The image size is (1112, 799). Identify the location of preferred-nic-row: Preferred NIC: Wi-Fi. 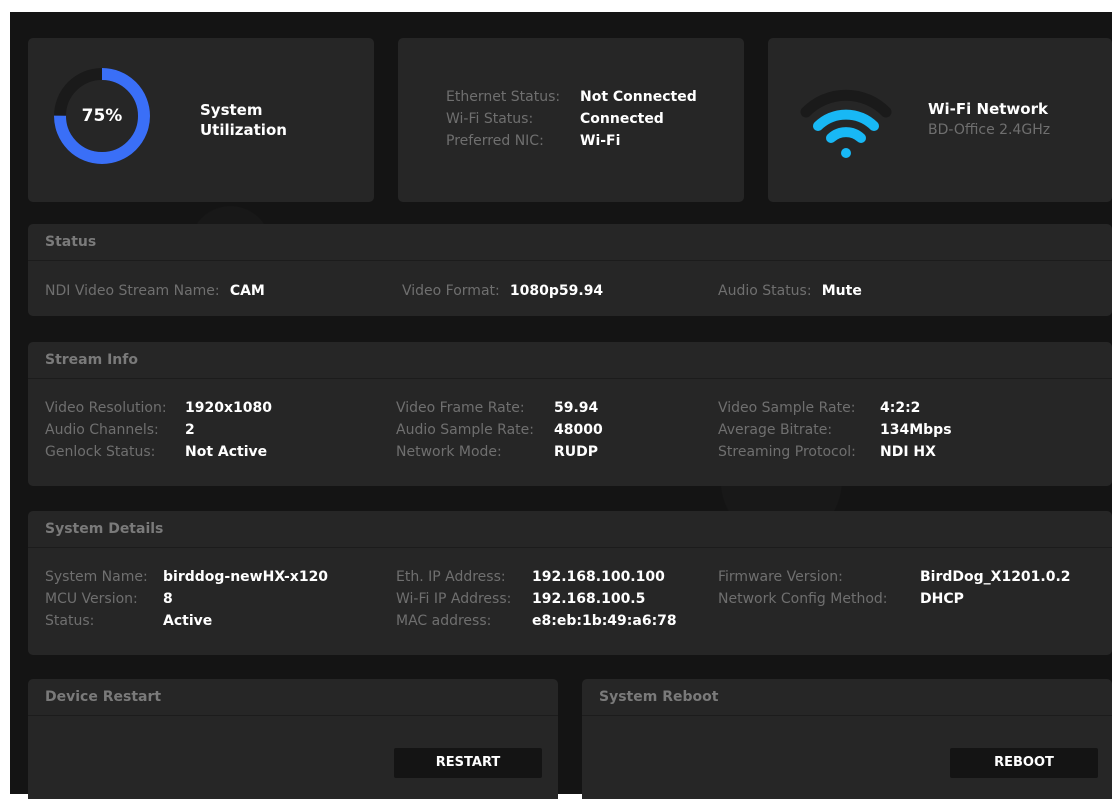
(533, 141).